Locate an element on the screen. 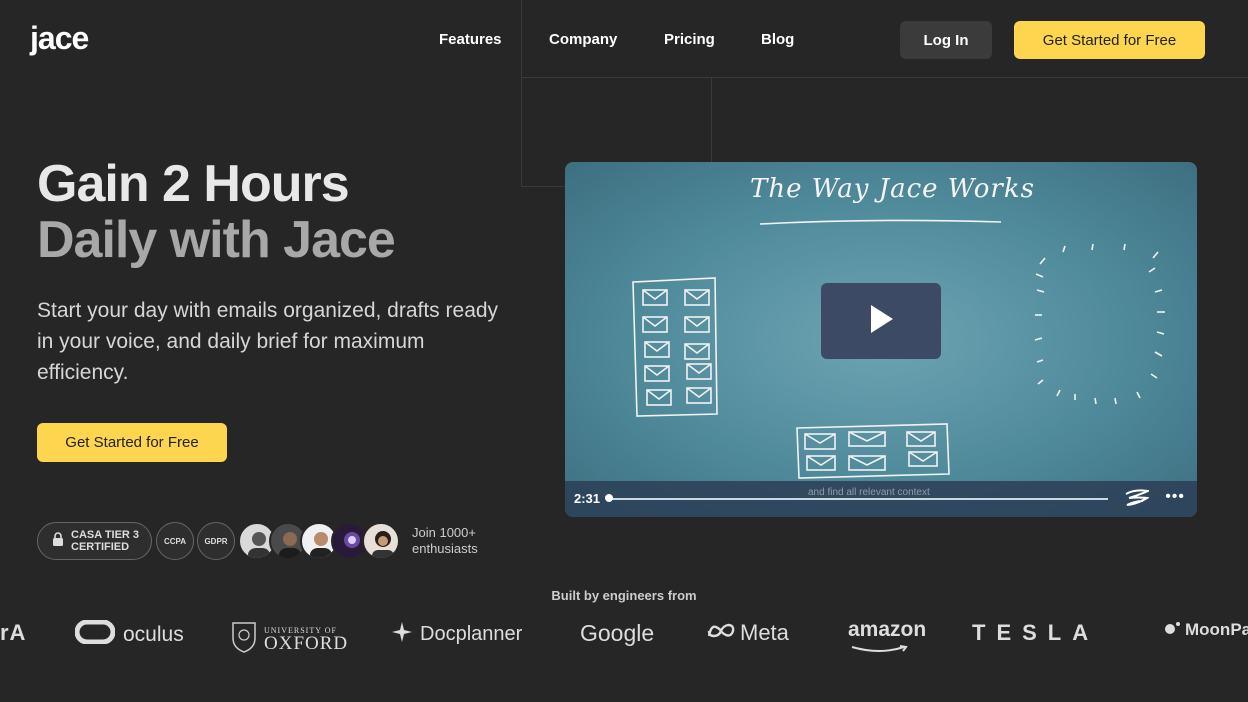 This screenshot has width=1248, height=702. join-line2: enthusiasts is located at coordinates (445, 548).